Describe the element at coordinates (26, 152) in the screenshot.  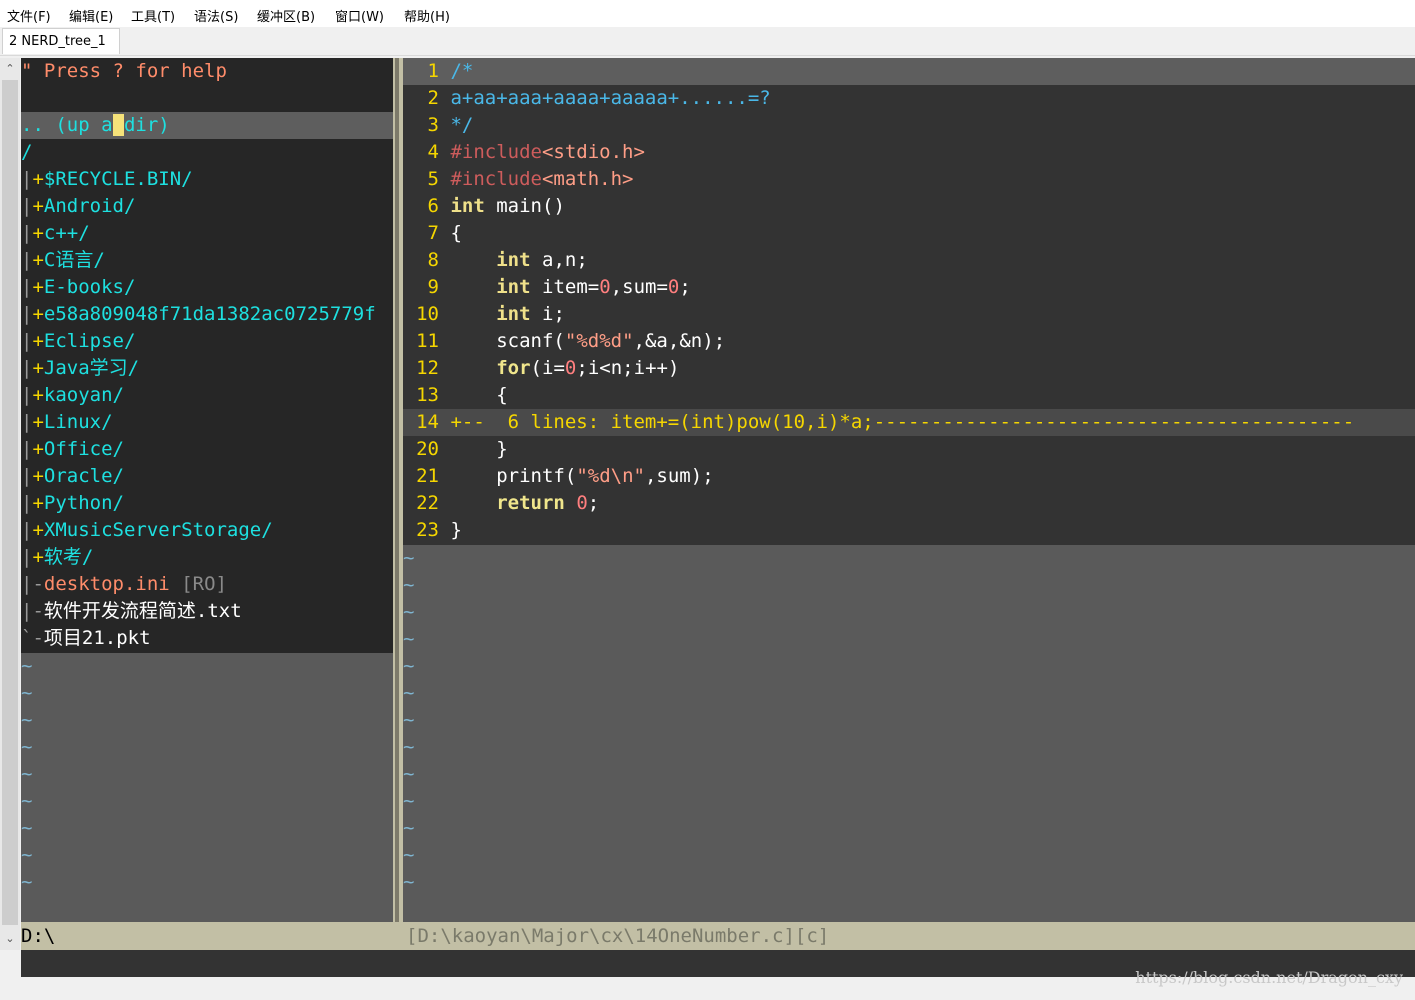
I see `nerdtree-root: /` at that location.